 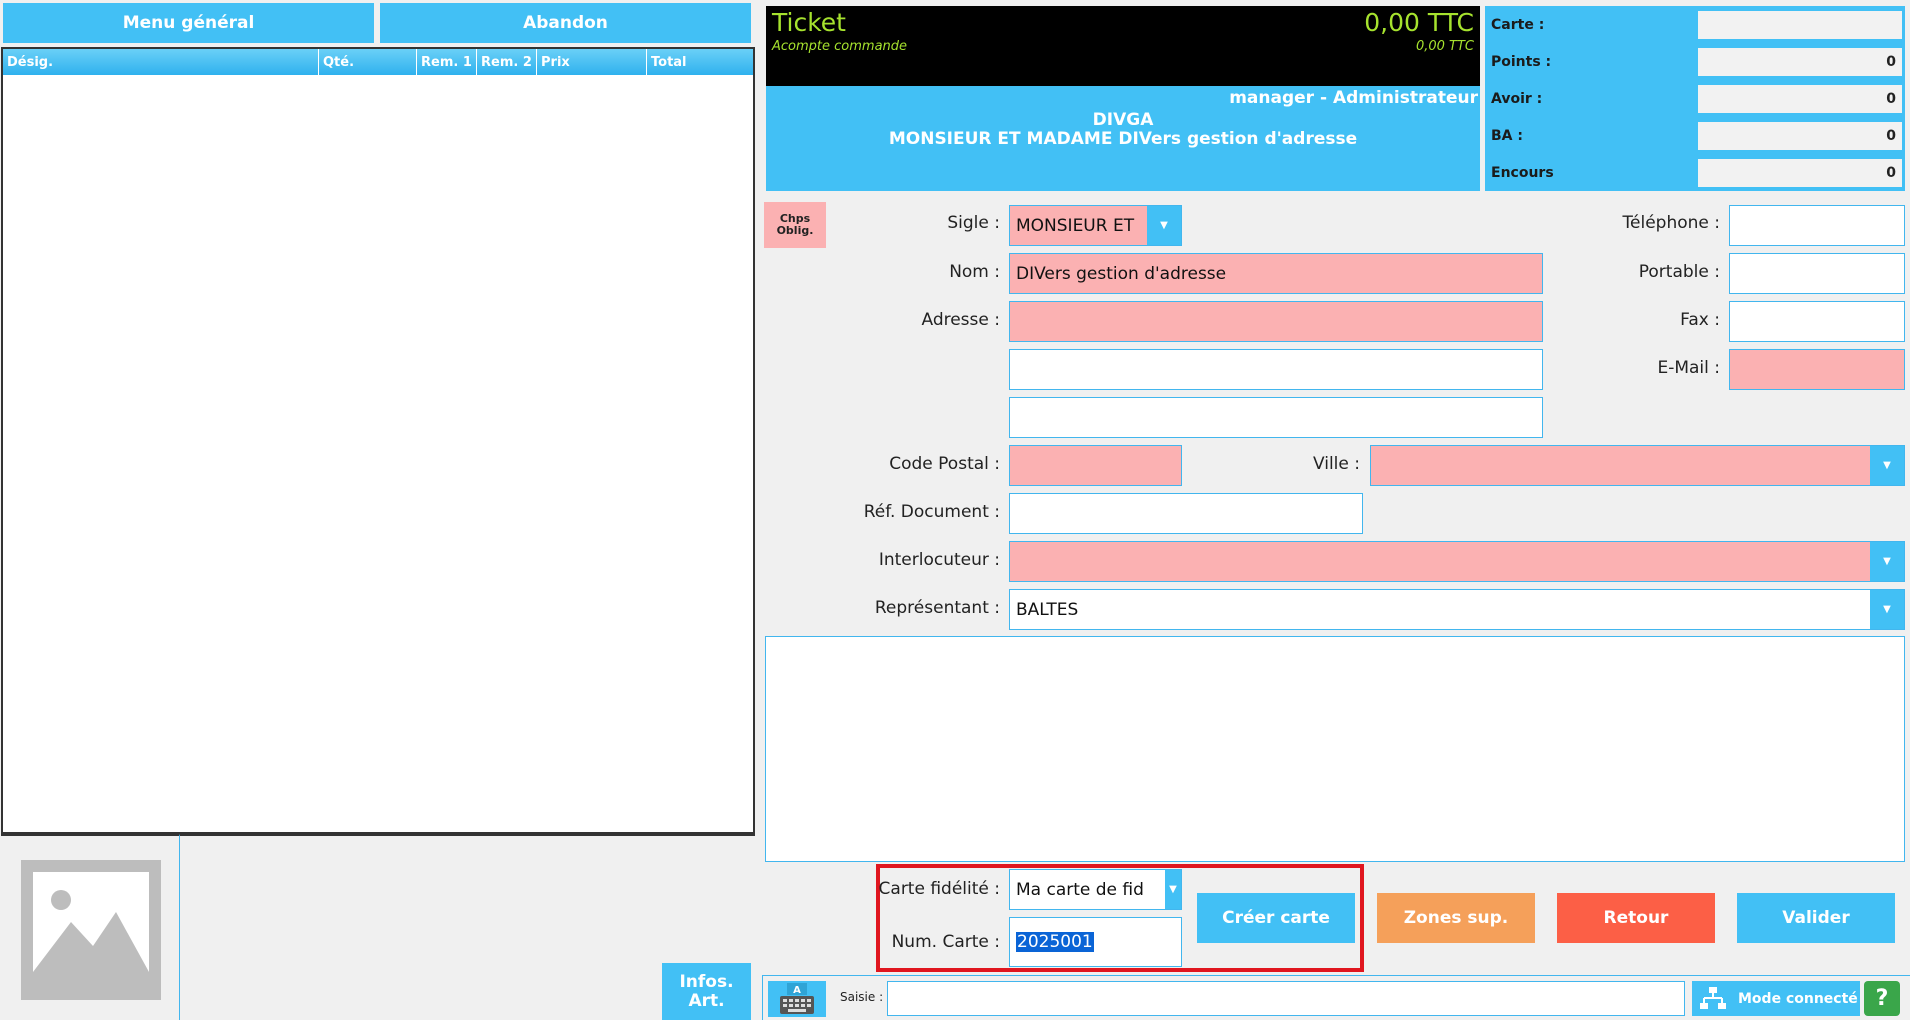 I want to click on ville-dropdown-icon: ▼, so click(x=1887, y=465).